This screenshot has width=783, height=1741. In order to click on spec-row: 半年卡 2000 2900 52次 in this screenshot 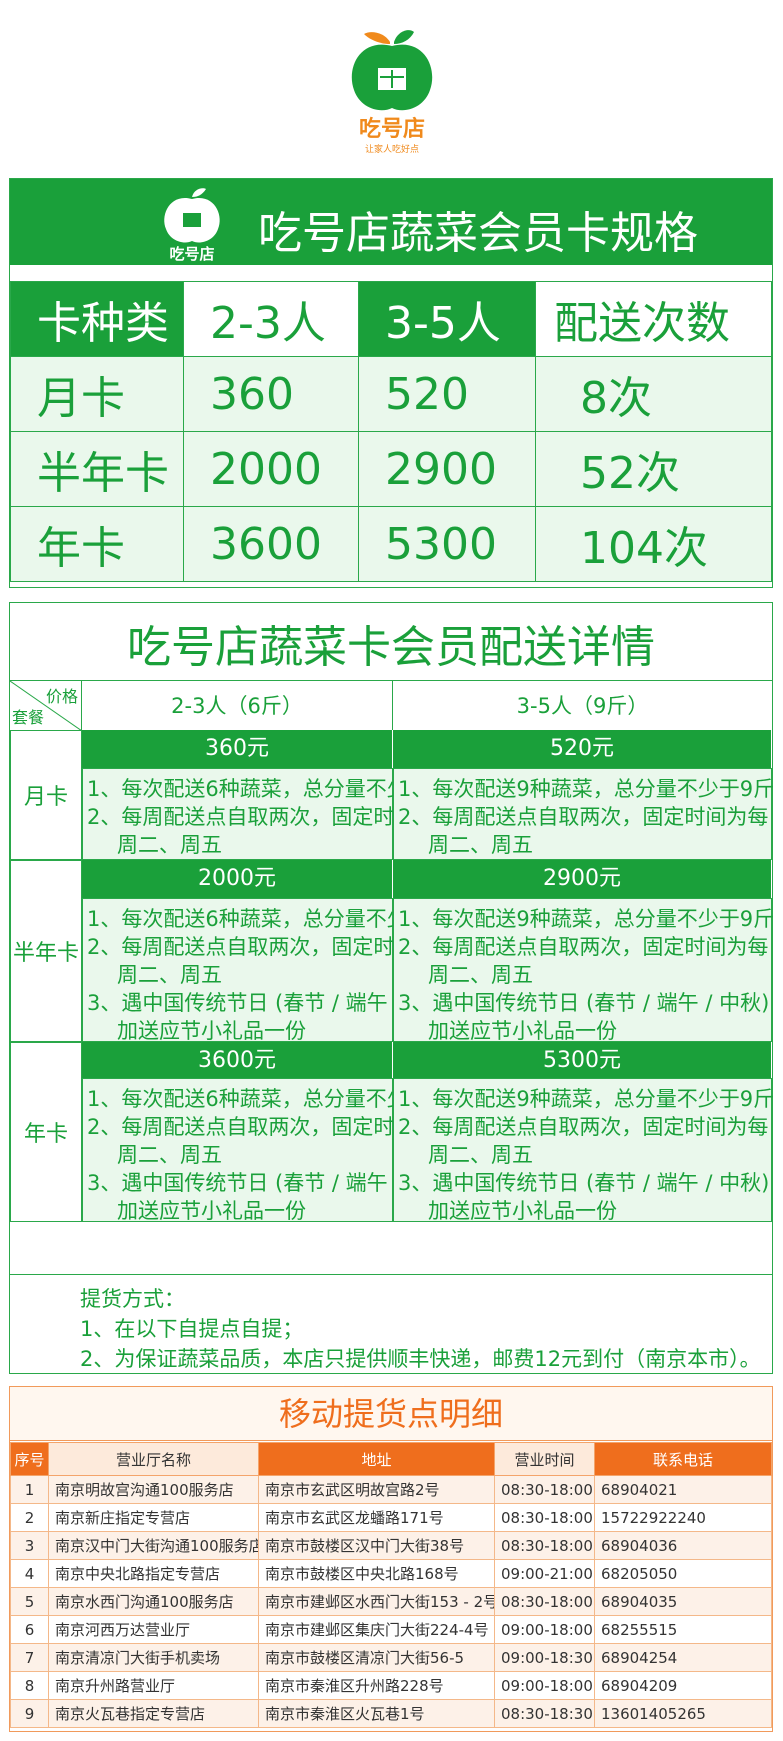, I will do `click(391, 469)`.